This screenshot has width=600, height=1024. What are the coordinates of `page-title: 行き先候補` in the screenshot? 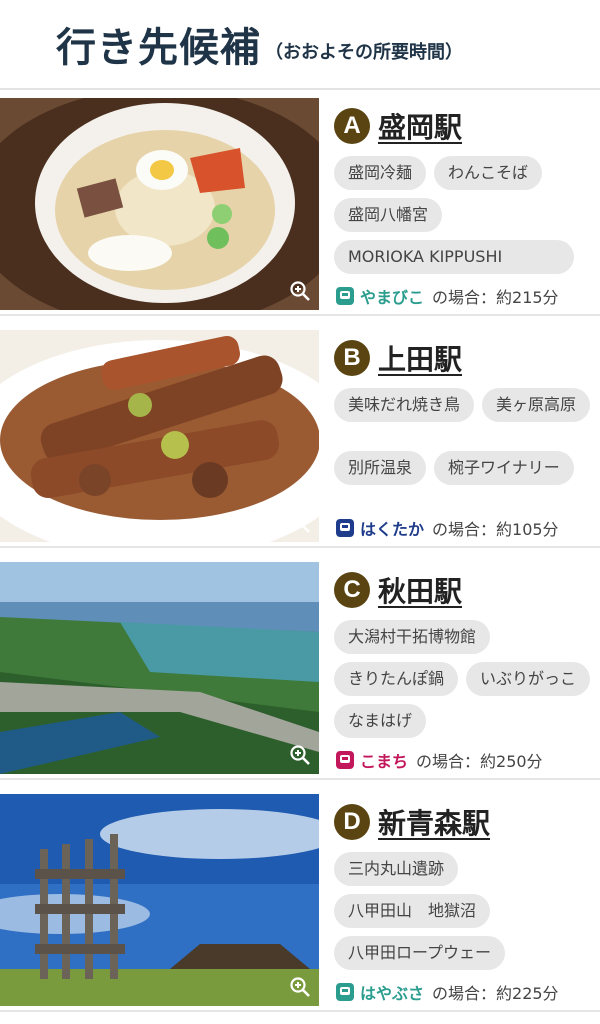 It's located at (158, 48).